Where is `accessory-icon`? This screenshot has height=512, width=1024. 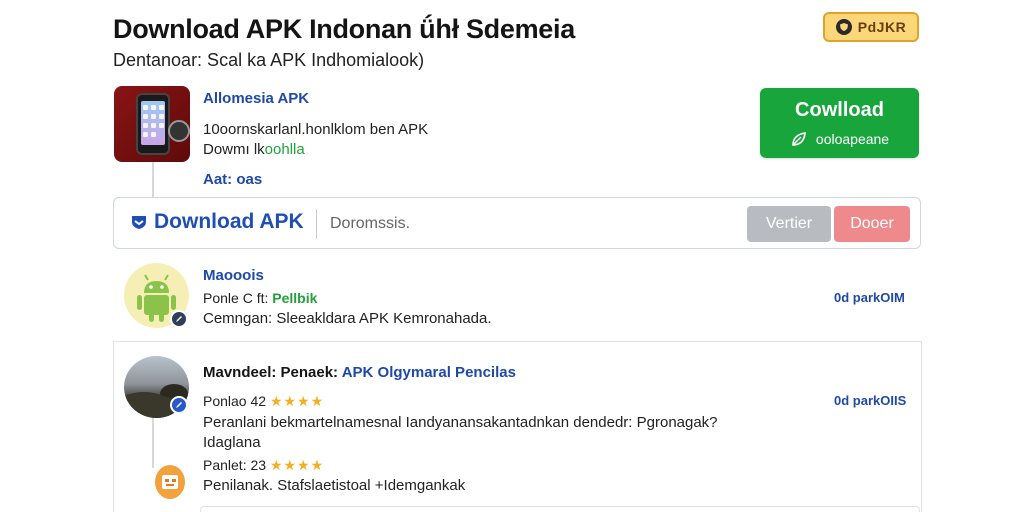
accessory-icon is located at coordinates (179, 131).